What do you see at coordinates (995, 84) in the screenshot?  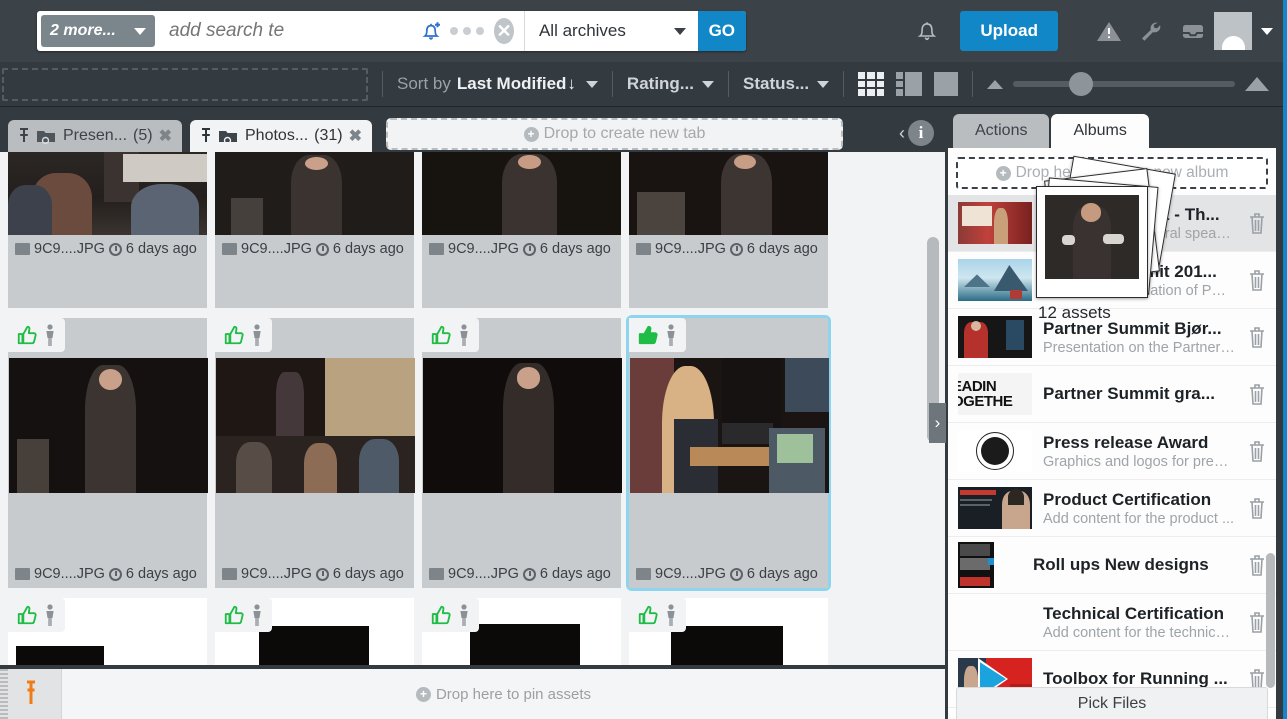 I see `zoom-small-icon` at bounding box center [995, 84].